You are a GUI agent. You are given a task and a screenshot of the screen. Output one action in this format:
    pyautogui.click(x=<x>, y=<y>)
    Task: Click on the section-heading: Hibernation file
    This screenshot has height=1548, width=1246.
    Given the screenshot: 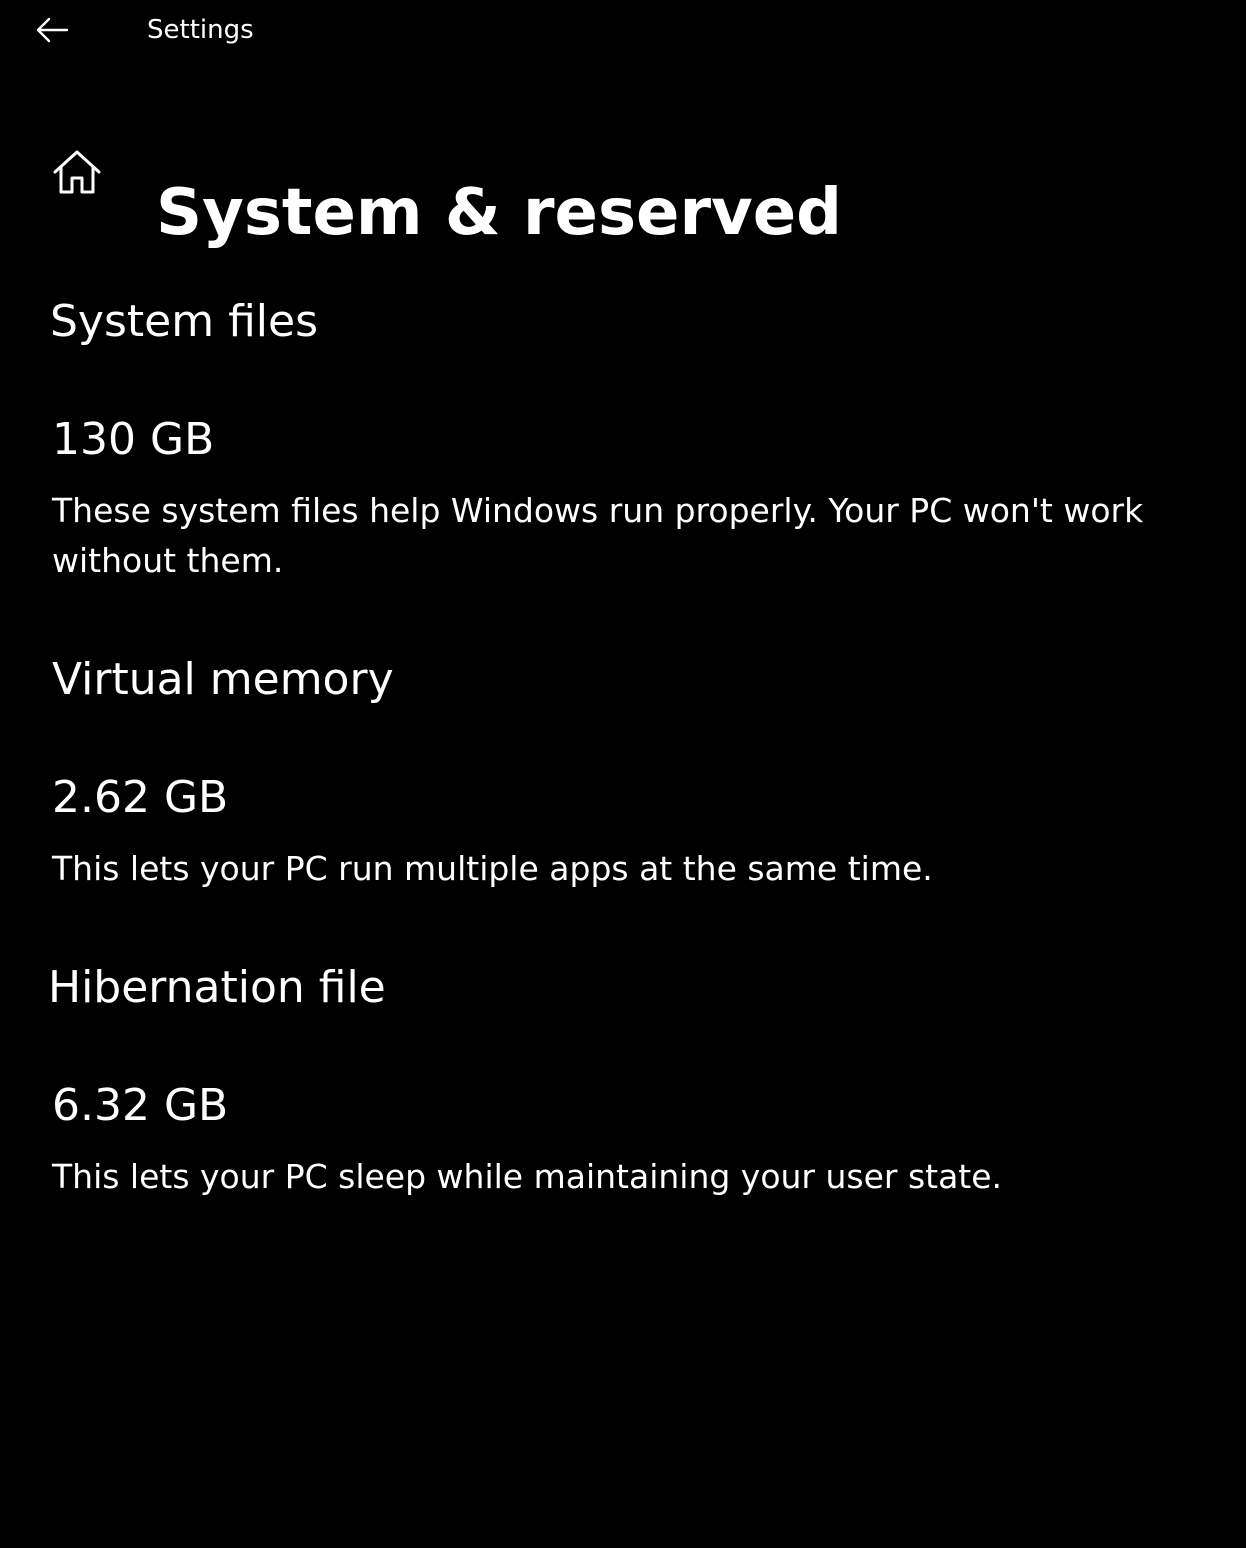 What is the action you would take?
    pyautogui.click(x=217, y=987)
    